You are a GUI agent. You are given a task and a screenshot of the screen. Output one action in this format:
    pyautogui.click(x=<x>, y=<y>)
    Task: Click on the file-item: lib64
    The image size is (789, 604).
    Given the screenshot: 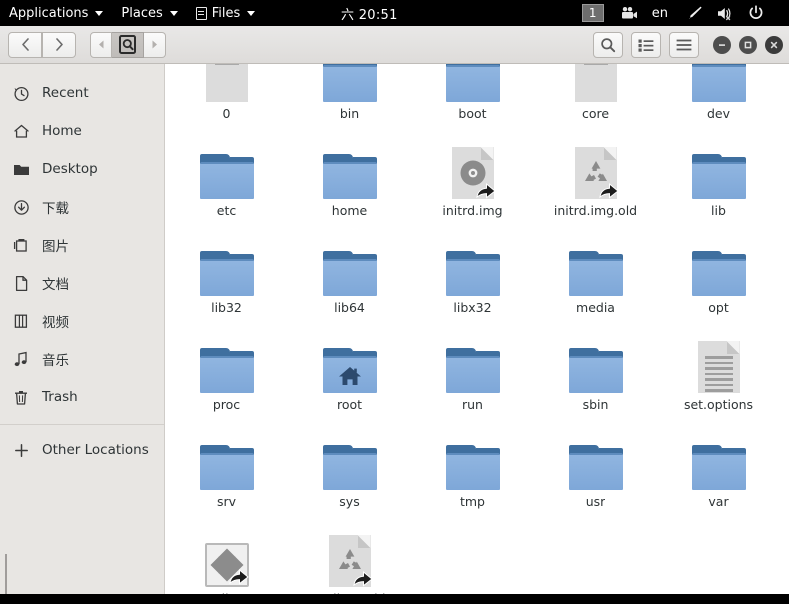 What is the action you would take?
    pyautogui.click(x=349, y=274)
    